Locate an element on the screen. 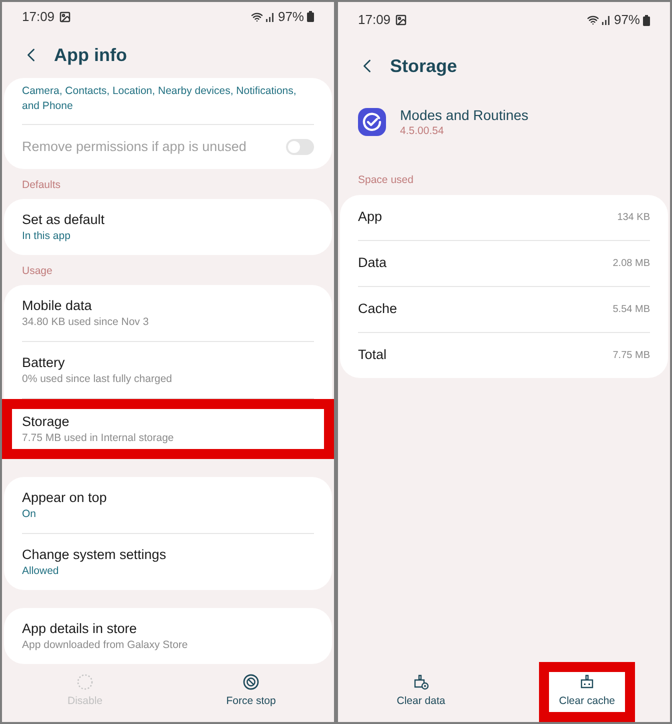 This screenshot has height=724, width=672. settings-row: Battery 0% used since last fully charged is located at coordinates (168, 370).